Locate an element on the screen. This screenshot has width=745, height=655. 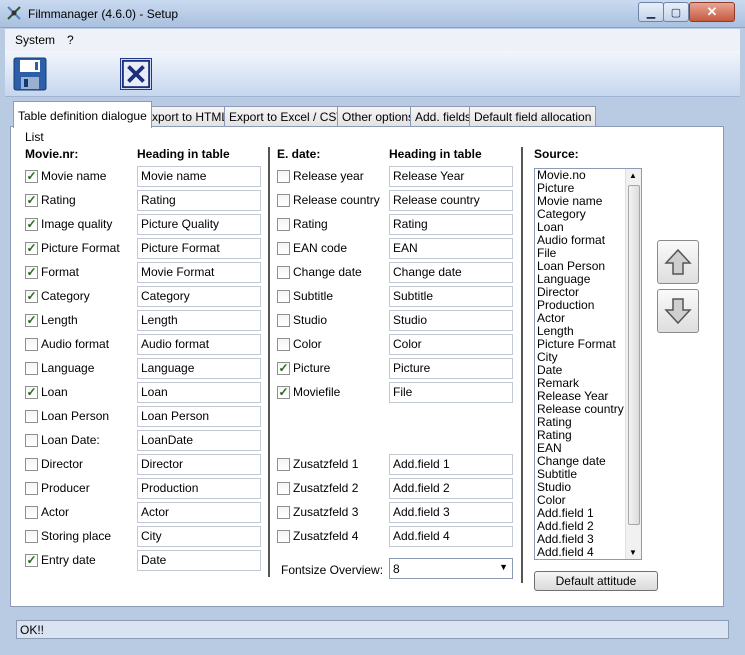
close-window-button: ✕ is located at coordinates (712, 12).